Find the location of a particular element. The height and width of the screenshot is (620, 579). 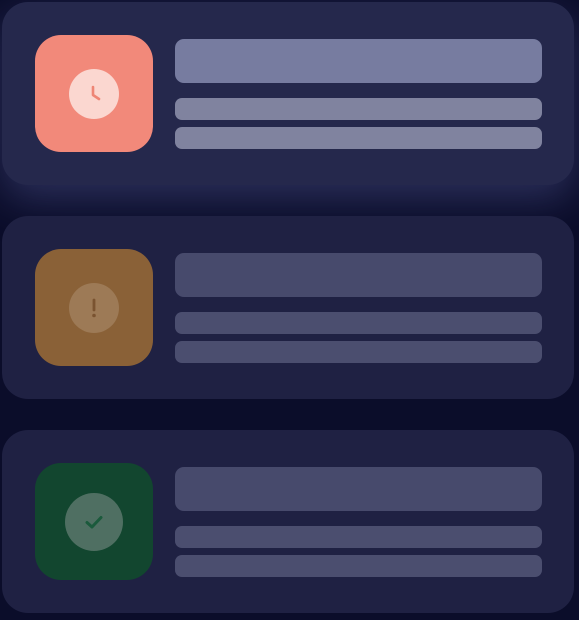

status-tile-pending is located at coordinates (94, 93).